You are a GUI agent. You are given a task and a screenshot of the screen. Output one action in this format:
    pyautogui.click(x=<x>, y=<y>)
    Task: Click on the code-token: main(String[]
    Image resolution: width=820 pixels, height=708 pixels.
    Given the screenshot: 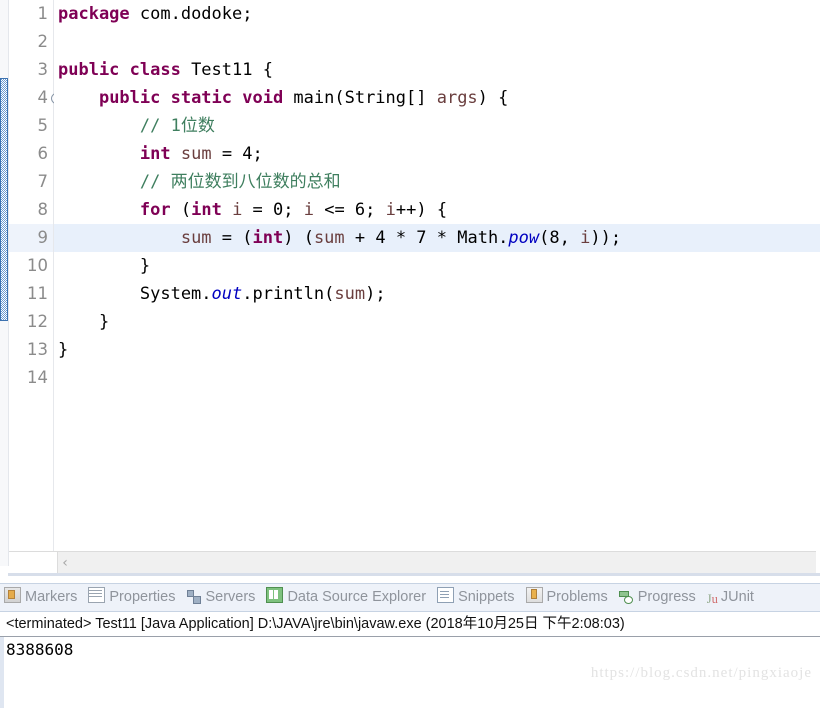 What is the action you would take?
    pyautogui.click(x=360, y=98)
    